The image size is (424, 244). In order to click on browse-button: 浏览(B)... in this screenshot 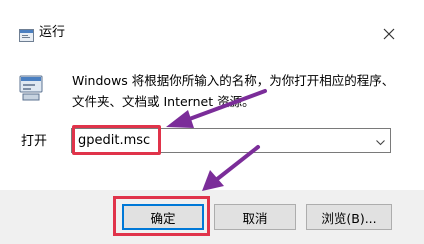, I will do `click(349, 217)`.